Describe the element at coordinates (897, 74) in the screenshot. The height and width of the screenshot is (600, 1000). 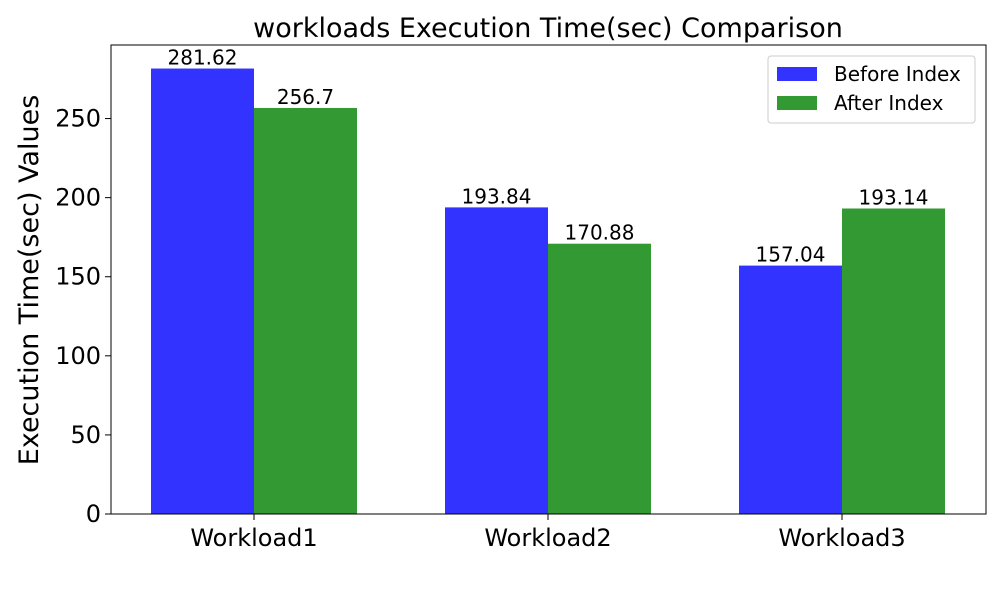
I see `legend-label: Before Index` at that location.